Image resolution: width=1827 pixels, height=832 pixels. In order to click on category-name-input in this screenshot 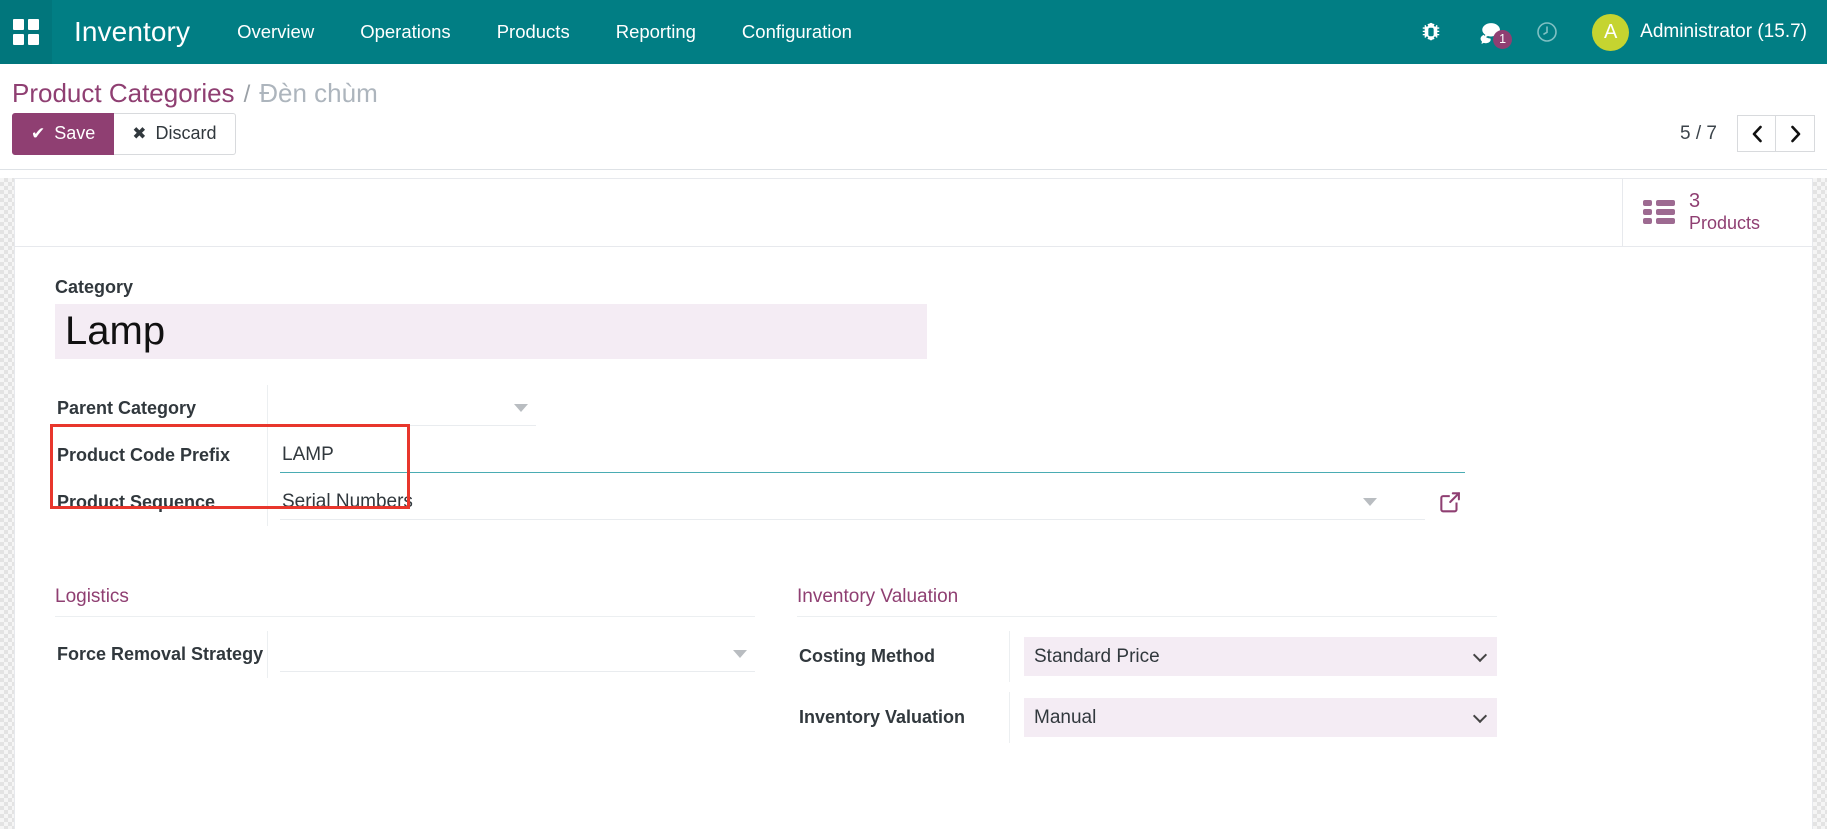, I will do `click(491, 331)`.